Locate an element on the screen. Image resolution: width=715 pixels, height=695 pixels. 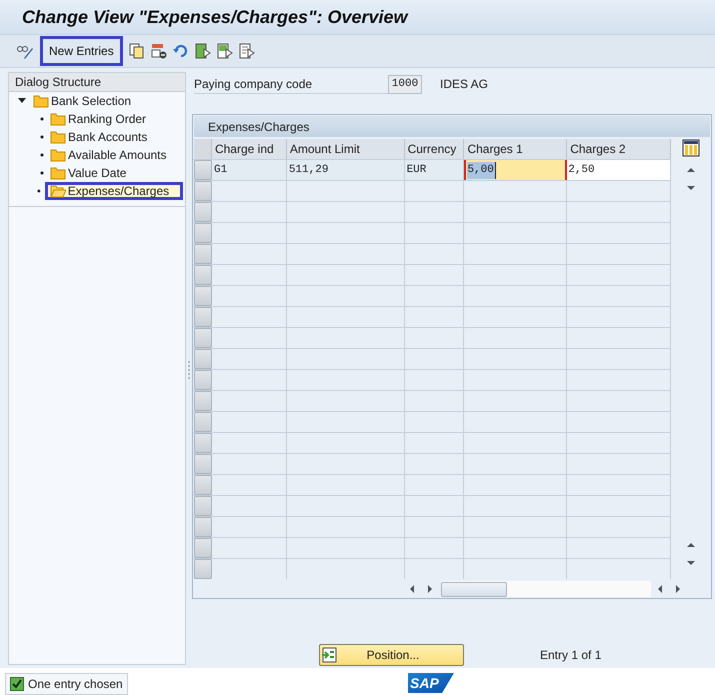
entry-count: Entry 1 of 1 is located at coordinates (571, 655).